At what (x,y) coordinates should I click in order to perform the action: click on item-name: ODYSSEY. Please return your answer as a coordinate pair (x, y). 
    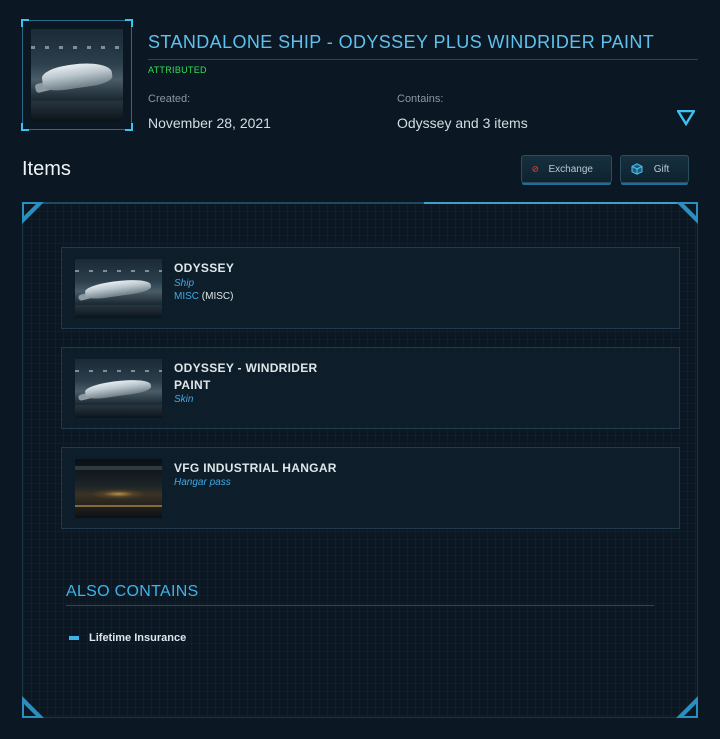
    Looking at the image, I should click on (204, 268).